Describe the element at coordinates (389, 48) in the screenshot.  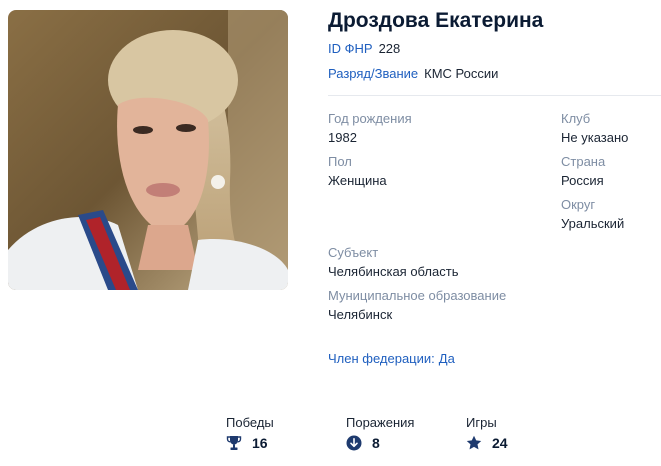
I see `id-value: 228` at that location.